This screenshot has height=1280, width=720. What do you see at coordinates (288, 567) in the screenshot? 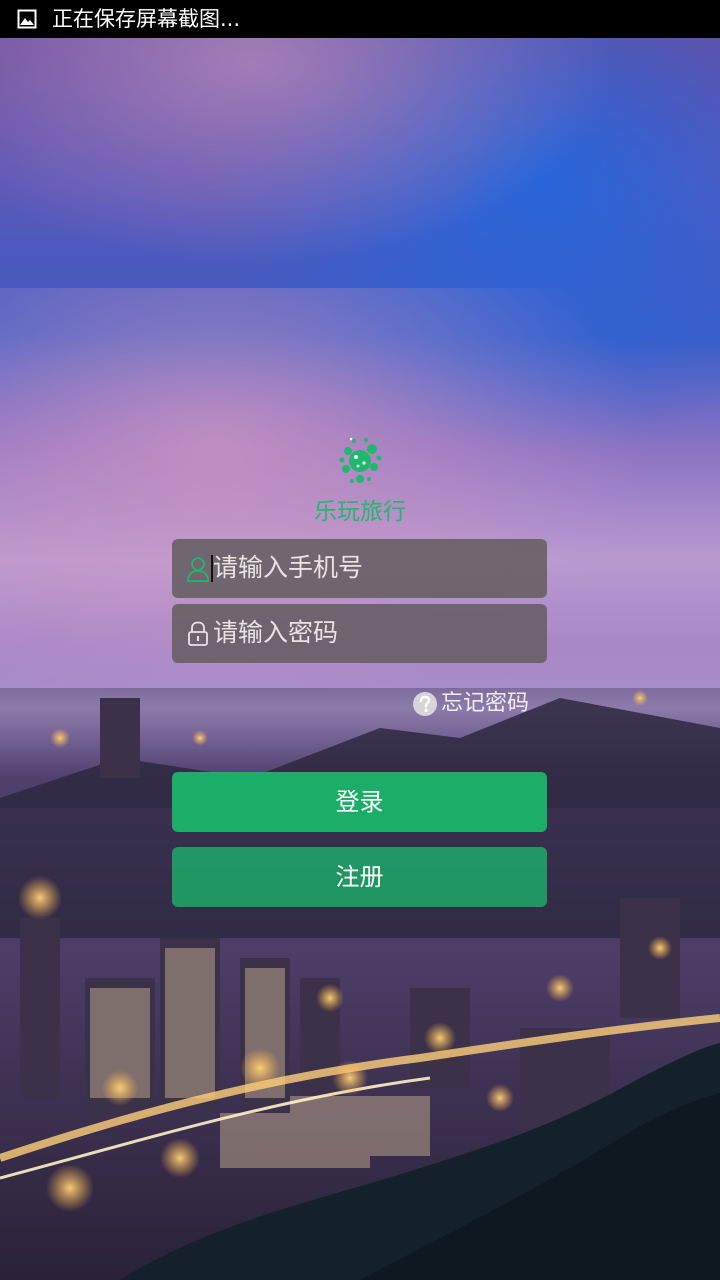
I see `phone-placeholder: 请输入手机号` at bounding box center [288, 567].